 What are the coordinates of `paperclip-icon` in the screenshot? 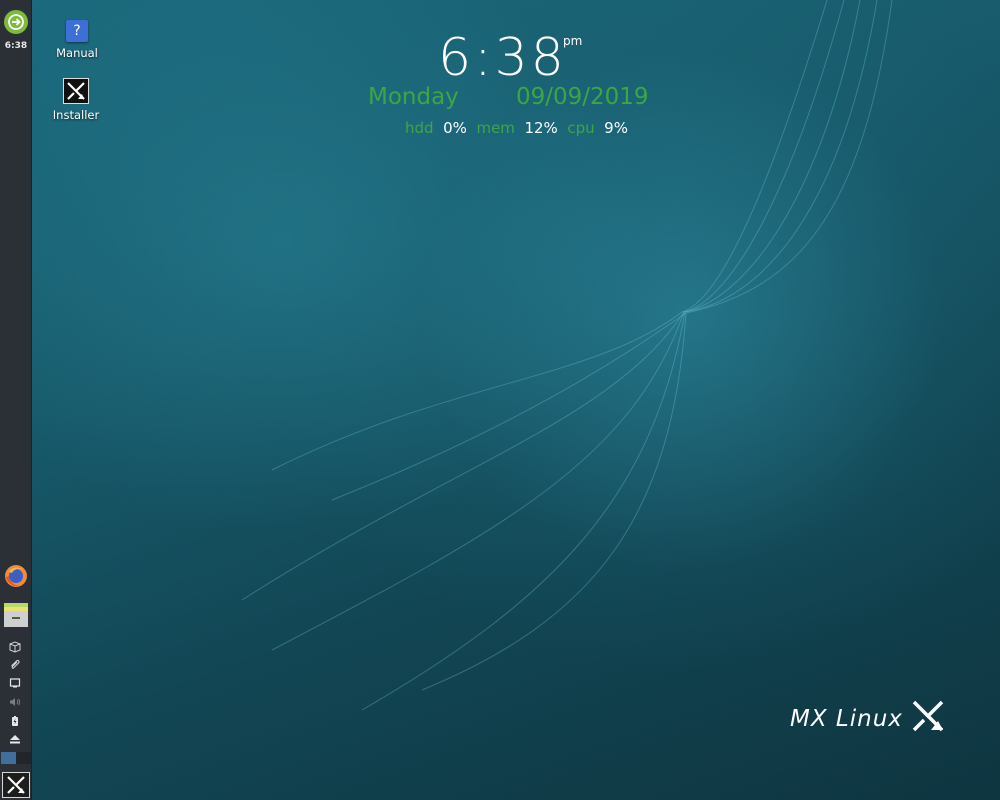 It's located at (15, 665).